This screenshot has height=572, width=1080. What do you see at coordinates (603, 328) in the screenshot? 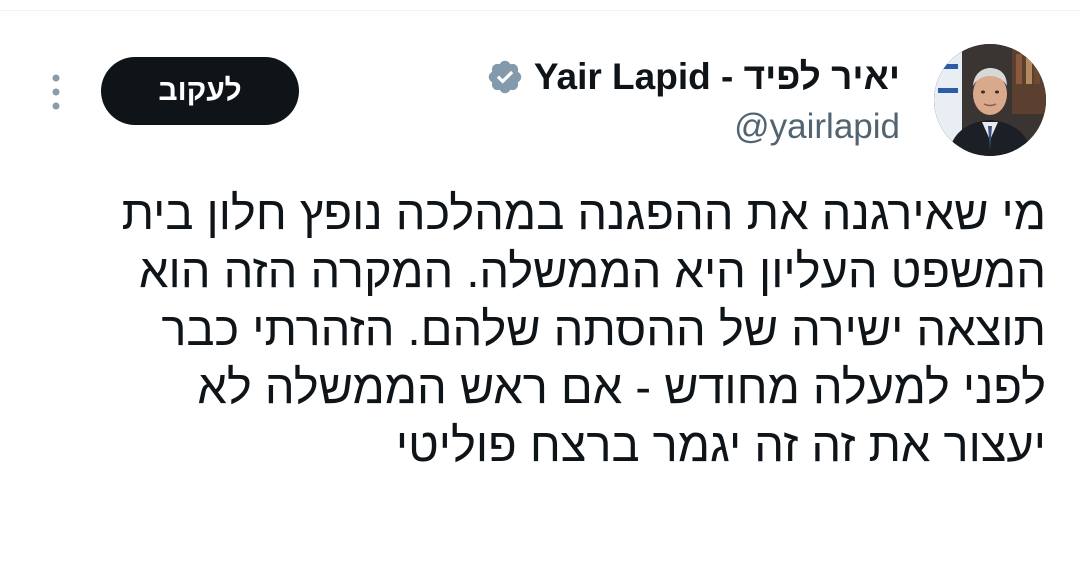
I see `tweet-line: תוצאה ישירה של ההסתה שלהם. הזהרתי כבר` at bounding box center [603, 328].